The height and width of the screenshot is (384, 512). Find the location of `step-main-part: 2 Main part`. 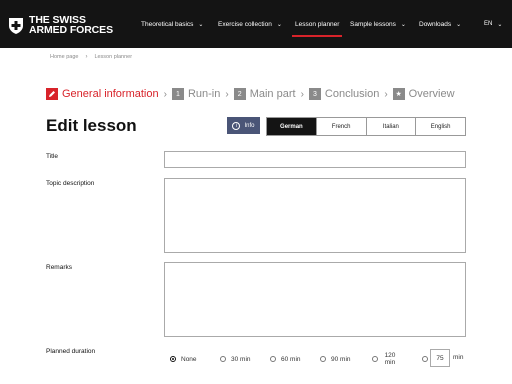

step-main-part: 2 Main part is located at coordinates (264, 94).